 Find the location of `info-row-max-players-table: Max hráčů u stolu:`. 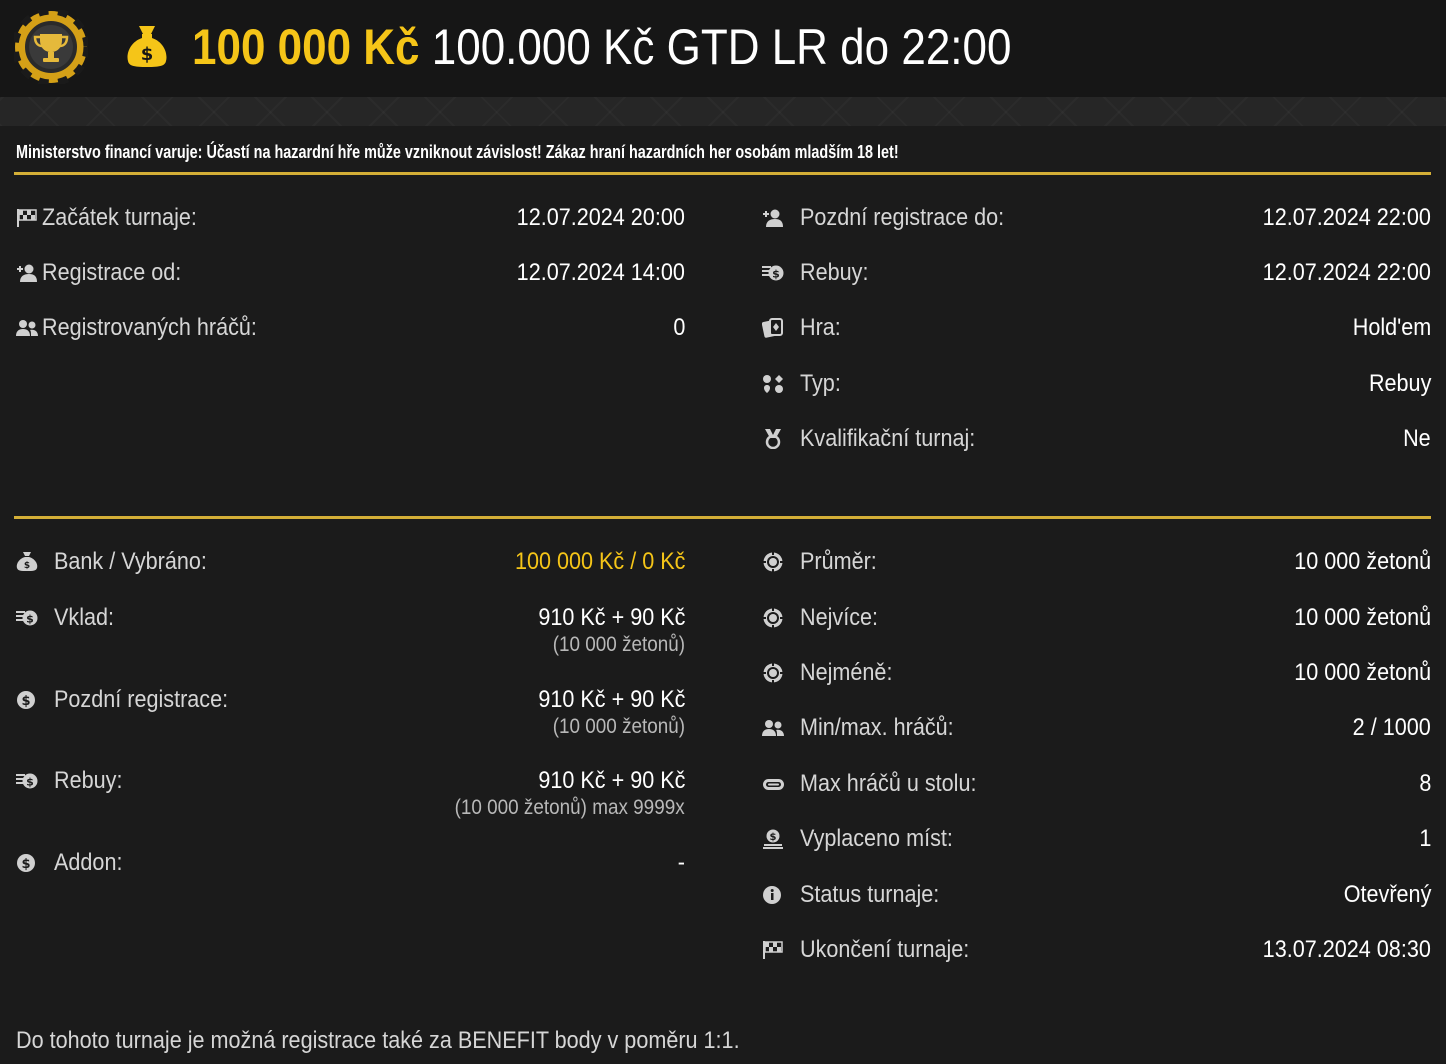

info-row-max-players-table: Max hráčů u stolu: is located at coordinates (879, 784).